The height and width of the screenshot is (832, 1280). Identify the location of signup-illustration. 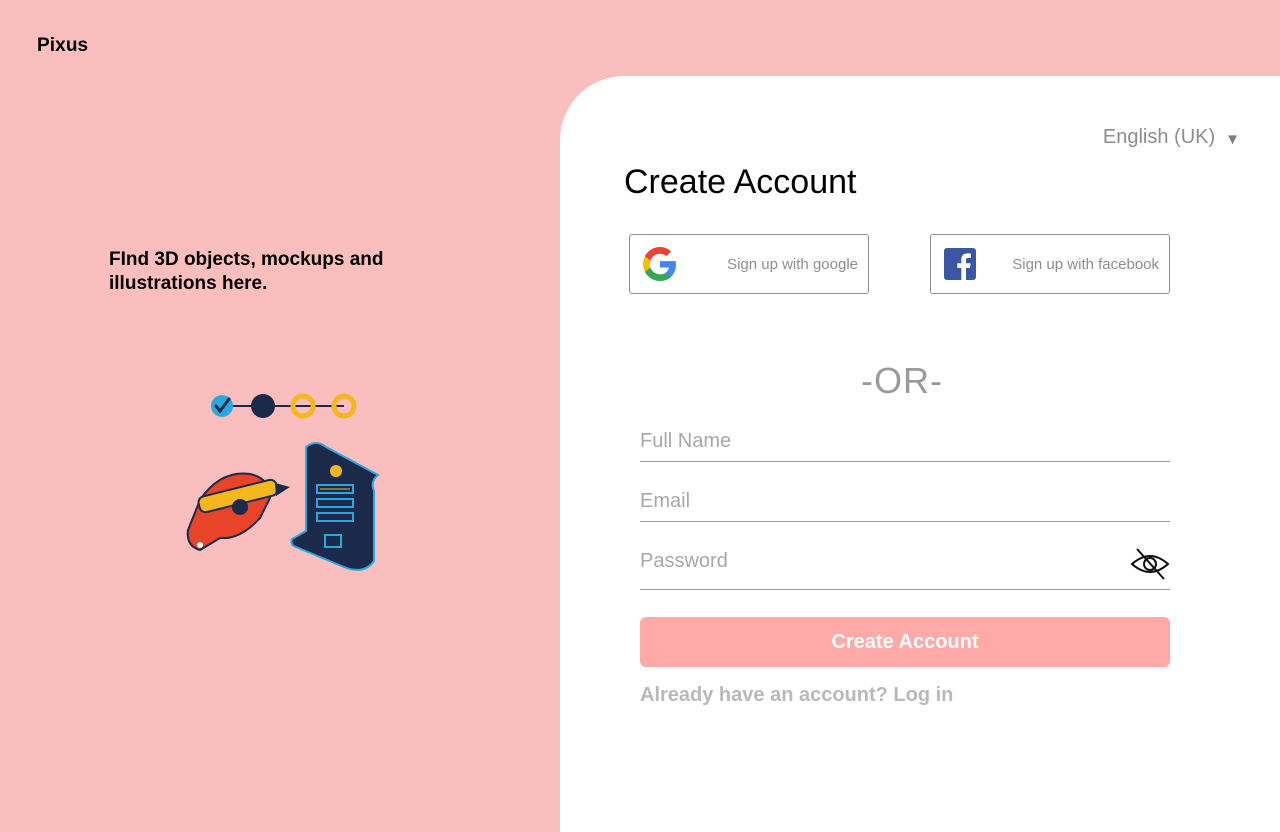
(290, 482).